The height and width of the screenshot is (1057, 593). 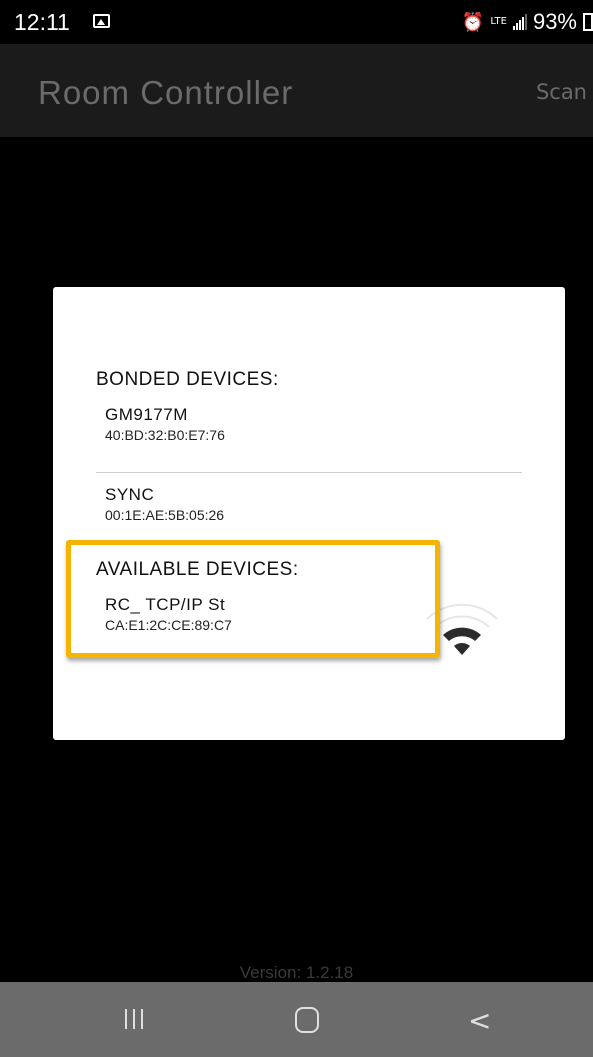 What do you see at coordinates (165, 515) in the screenshot?
I see `device-mac: 00:1E:AE:5B:05:26` at bounding box center [165, 515].